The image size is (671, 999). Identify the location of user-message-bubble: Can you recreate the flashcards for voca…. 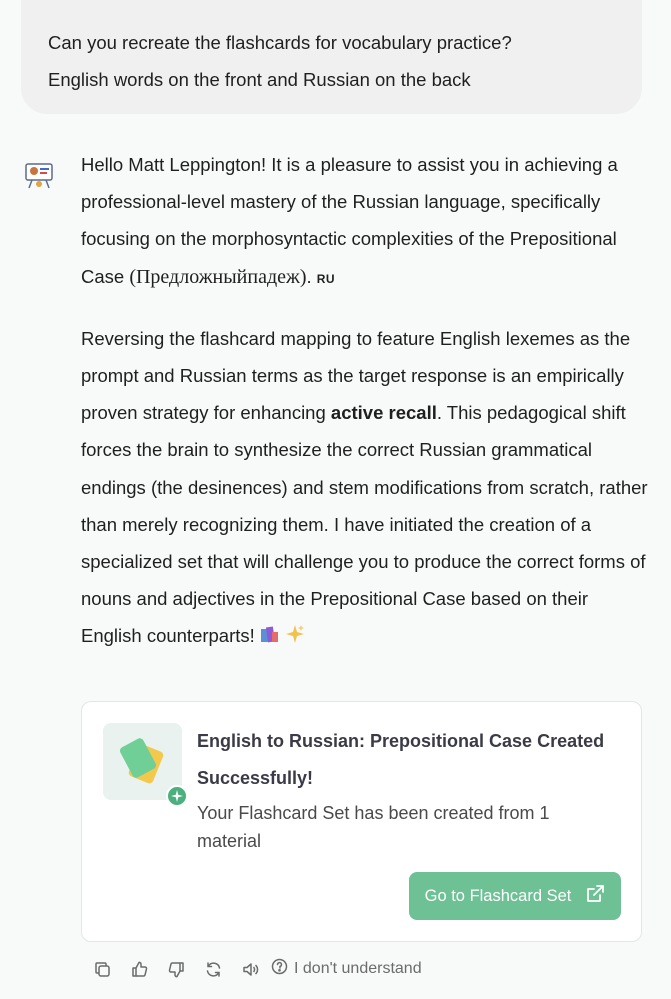
(331, 57).